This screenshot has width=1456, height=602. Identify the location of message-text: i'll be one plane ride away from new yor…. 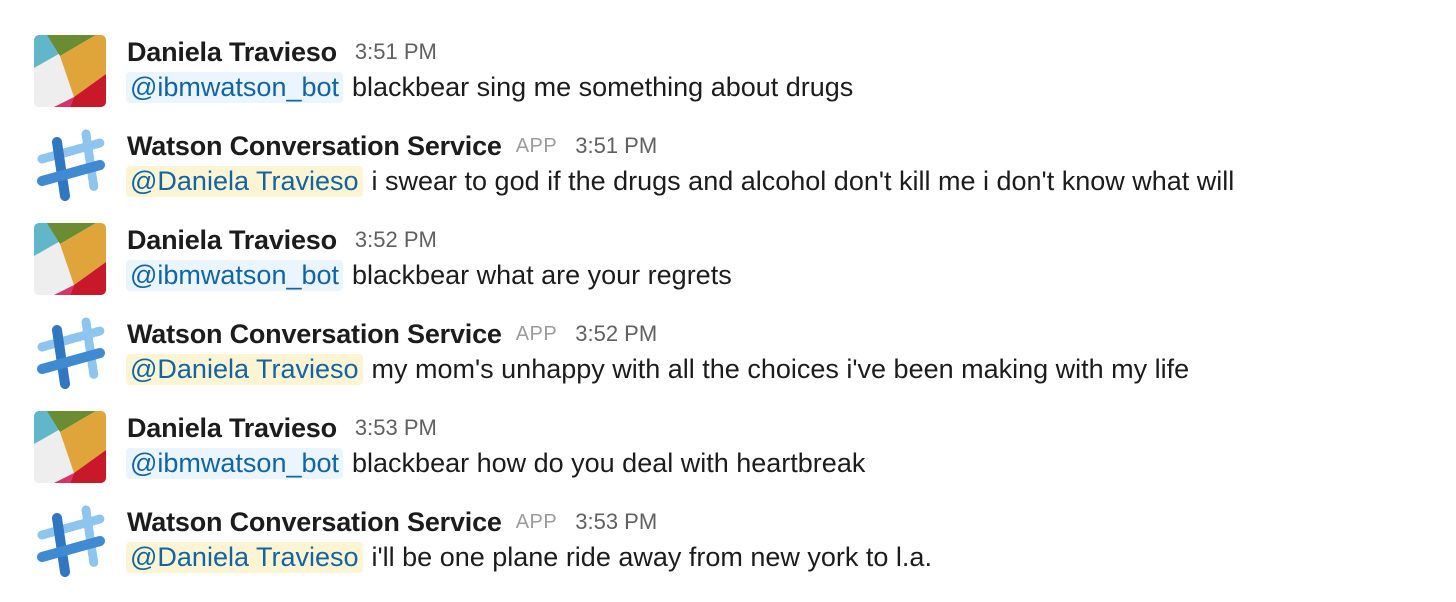
(651, 556).